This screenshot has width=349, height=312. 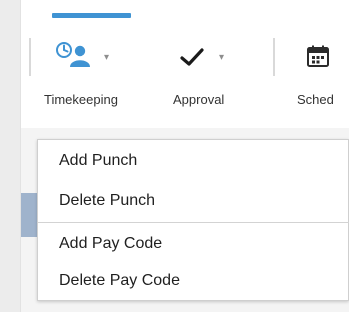 What do you see at coordinates (193, 281) in the screenshot?
I see `menu-item-delete-pay-code: Delete Pay Code` at bounding box center [193, 281].